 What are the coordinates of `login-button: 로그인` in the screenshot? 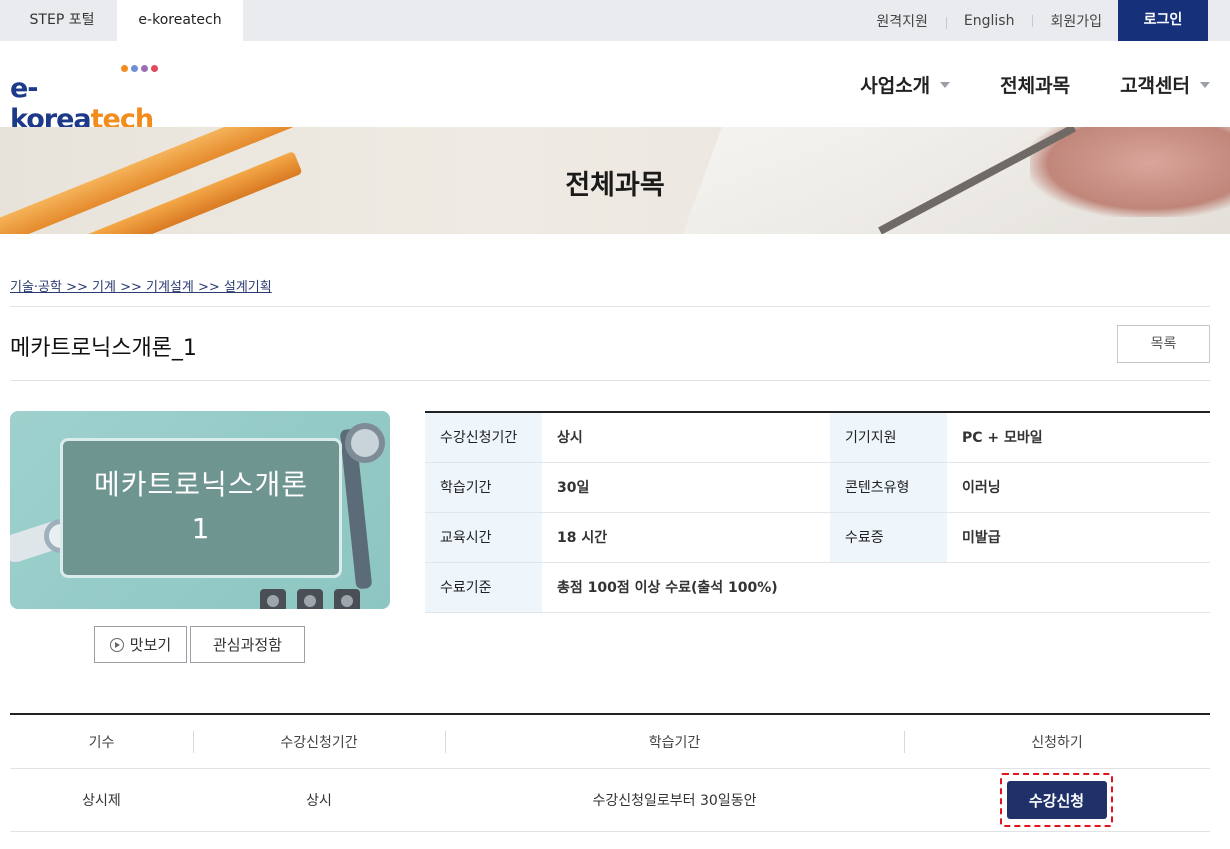 It's located at (1163, 20).